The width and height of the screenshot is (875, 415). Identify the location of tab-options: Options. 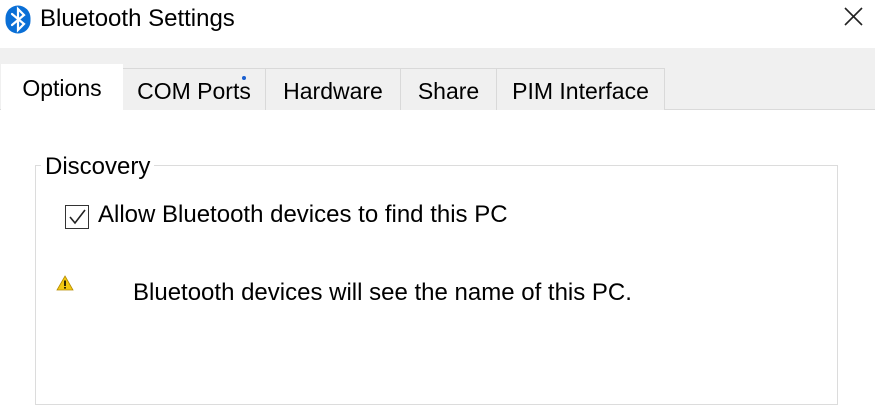
(62, 87).